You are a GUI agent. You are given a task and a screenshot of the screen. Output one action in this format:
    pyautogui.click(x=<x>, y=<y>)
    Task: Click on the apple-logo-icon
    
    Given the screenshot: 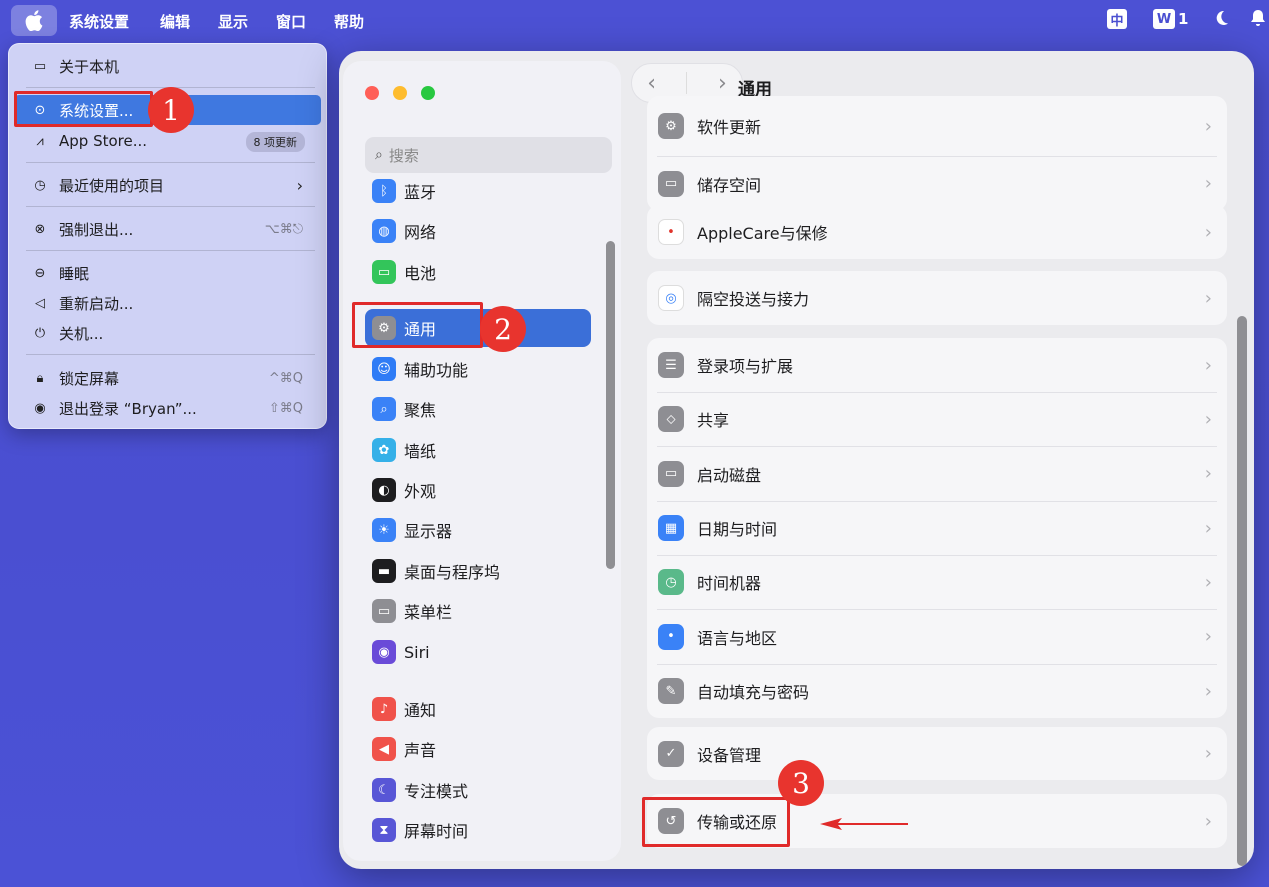 What is the action you would take?
    pyautogui.click(x=34, y=20)
    